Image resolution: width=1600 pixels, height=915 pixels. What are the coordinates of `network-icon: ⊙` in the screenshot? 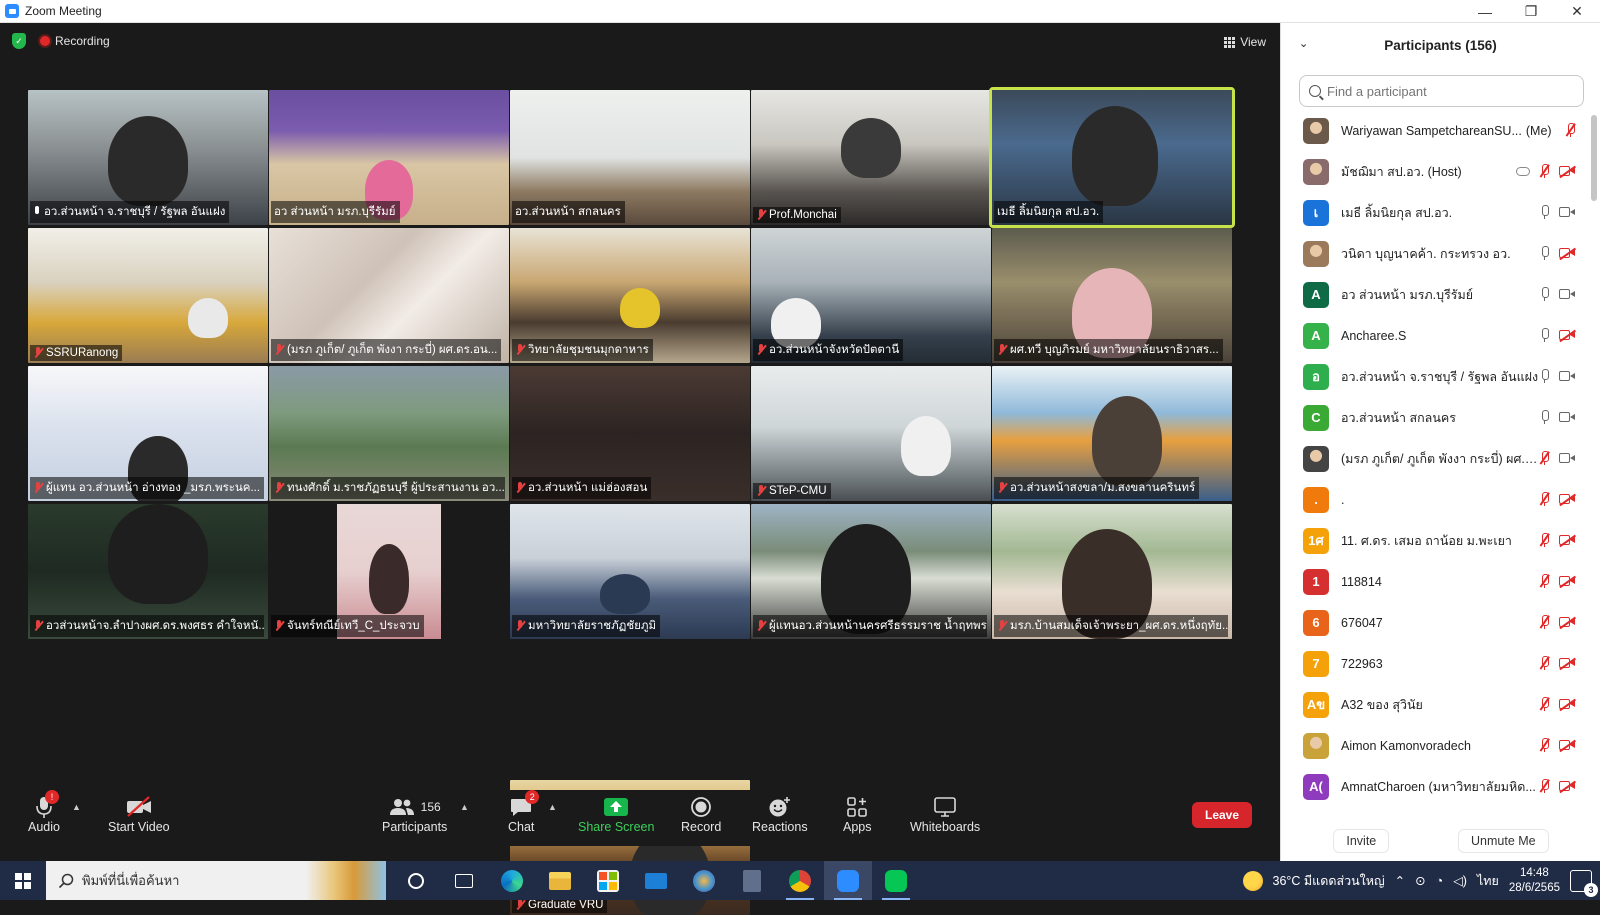 It's located at (1420, 880).